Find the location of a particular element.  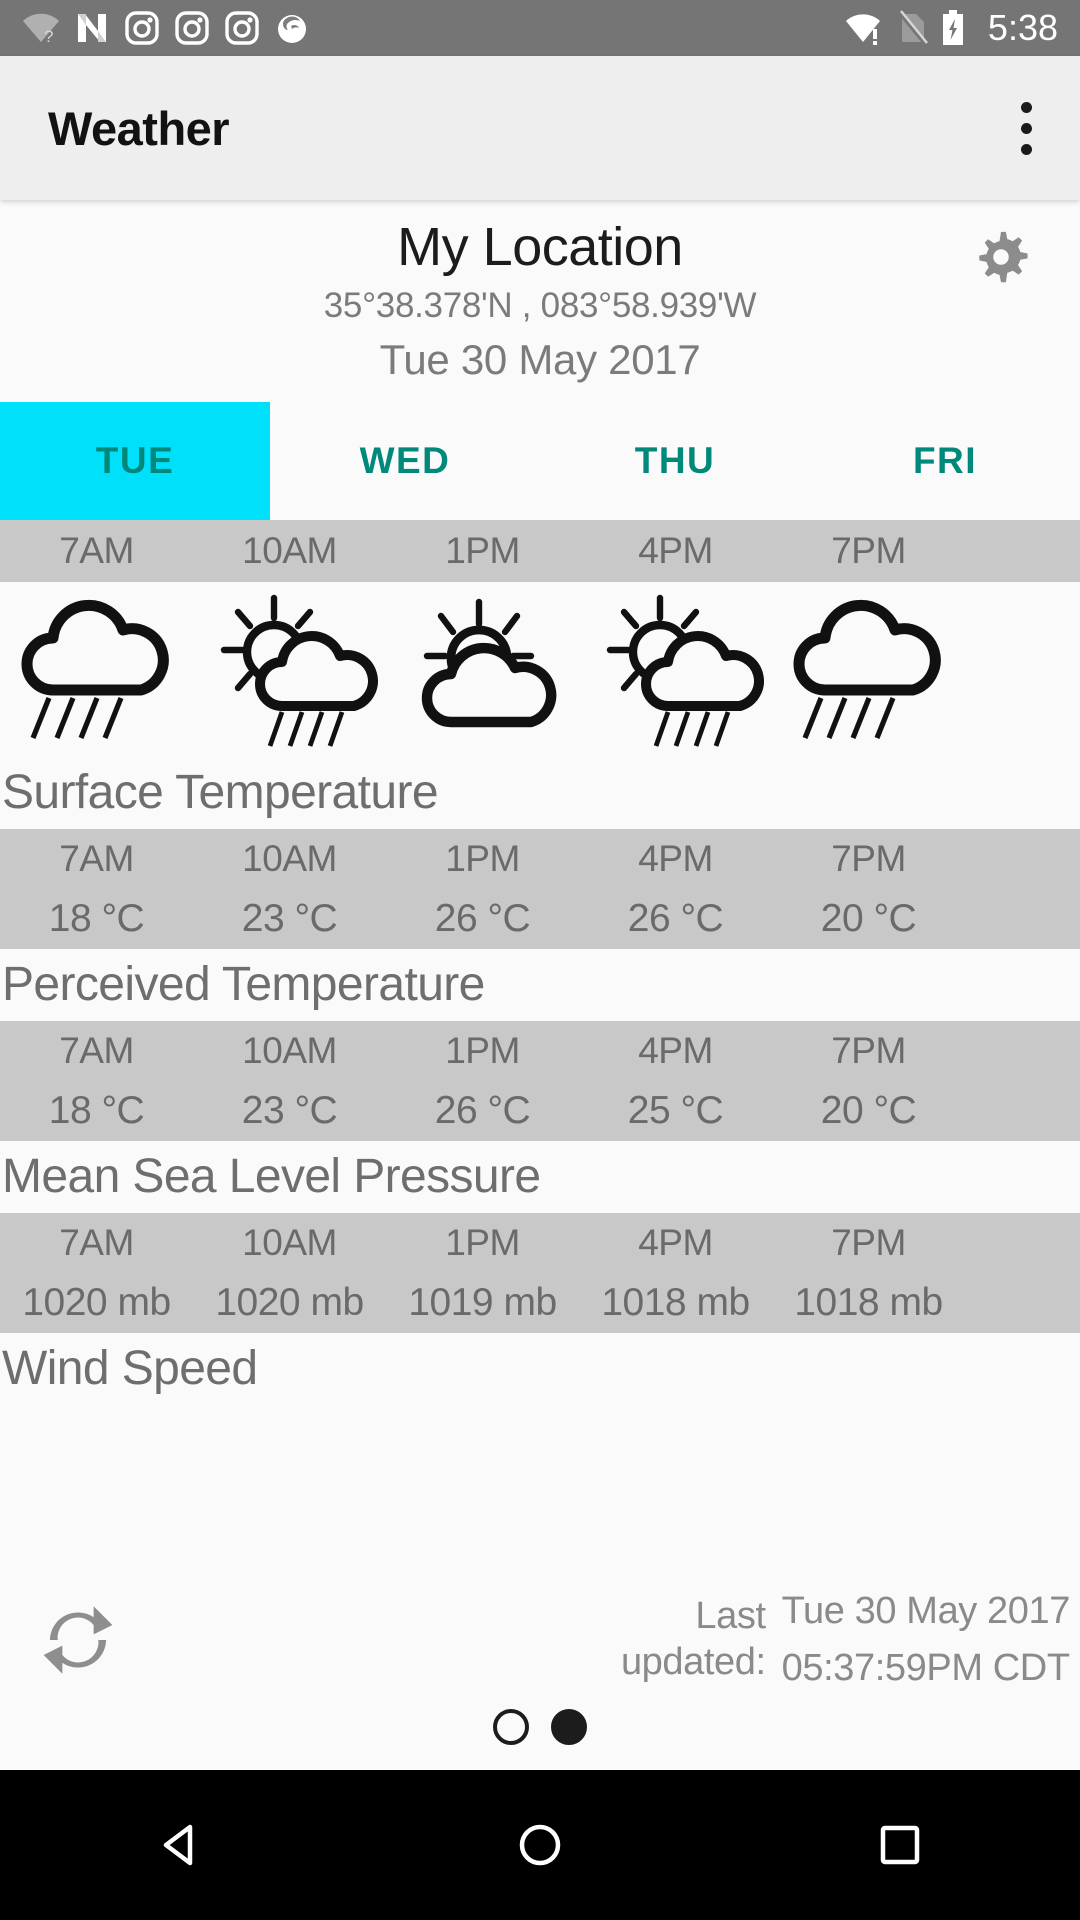

wifi-question-icon: ? is located at coordinates (41, 29).